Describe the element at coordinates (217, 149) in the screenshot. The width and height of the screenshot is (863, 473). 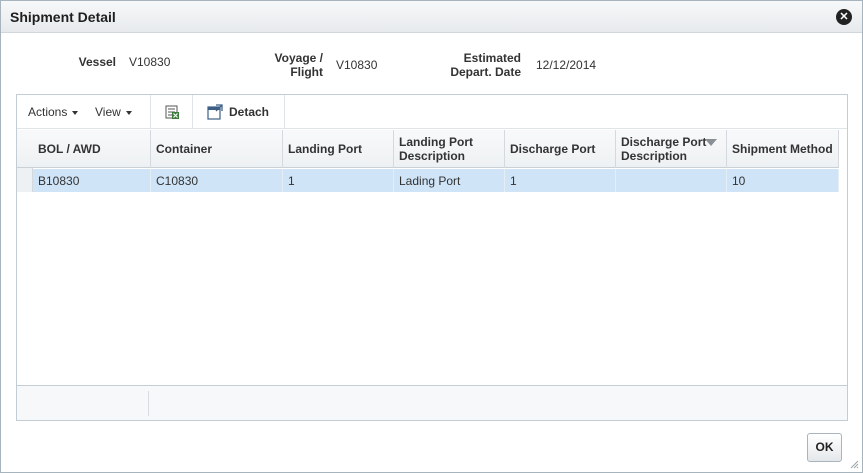
I see `column-header-container: Container` at that location.